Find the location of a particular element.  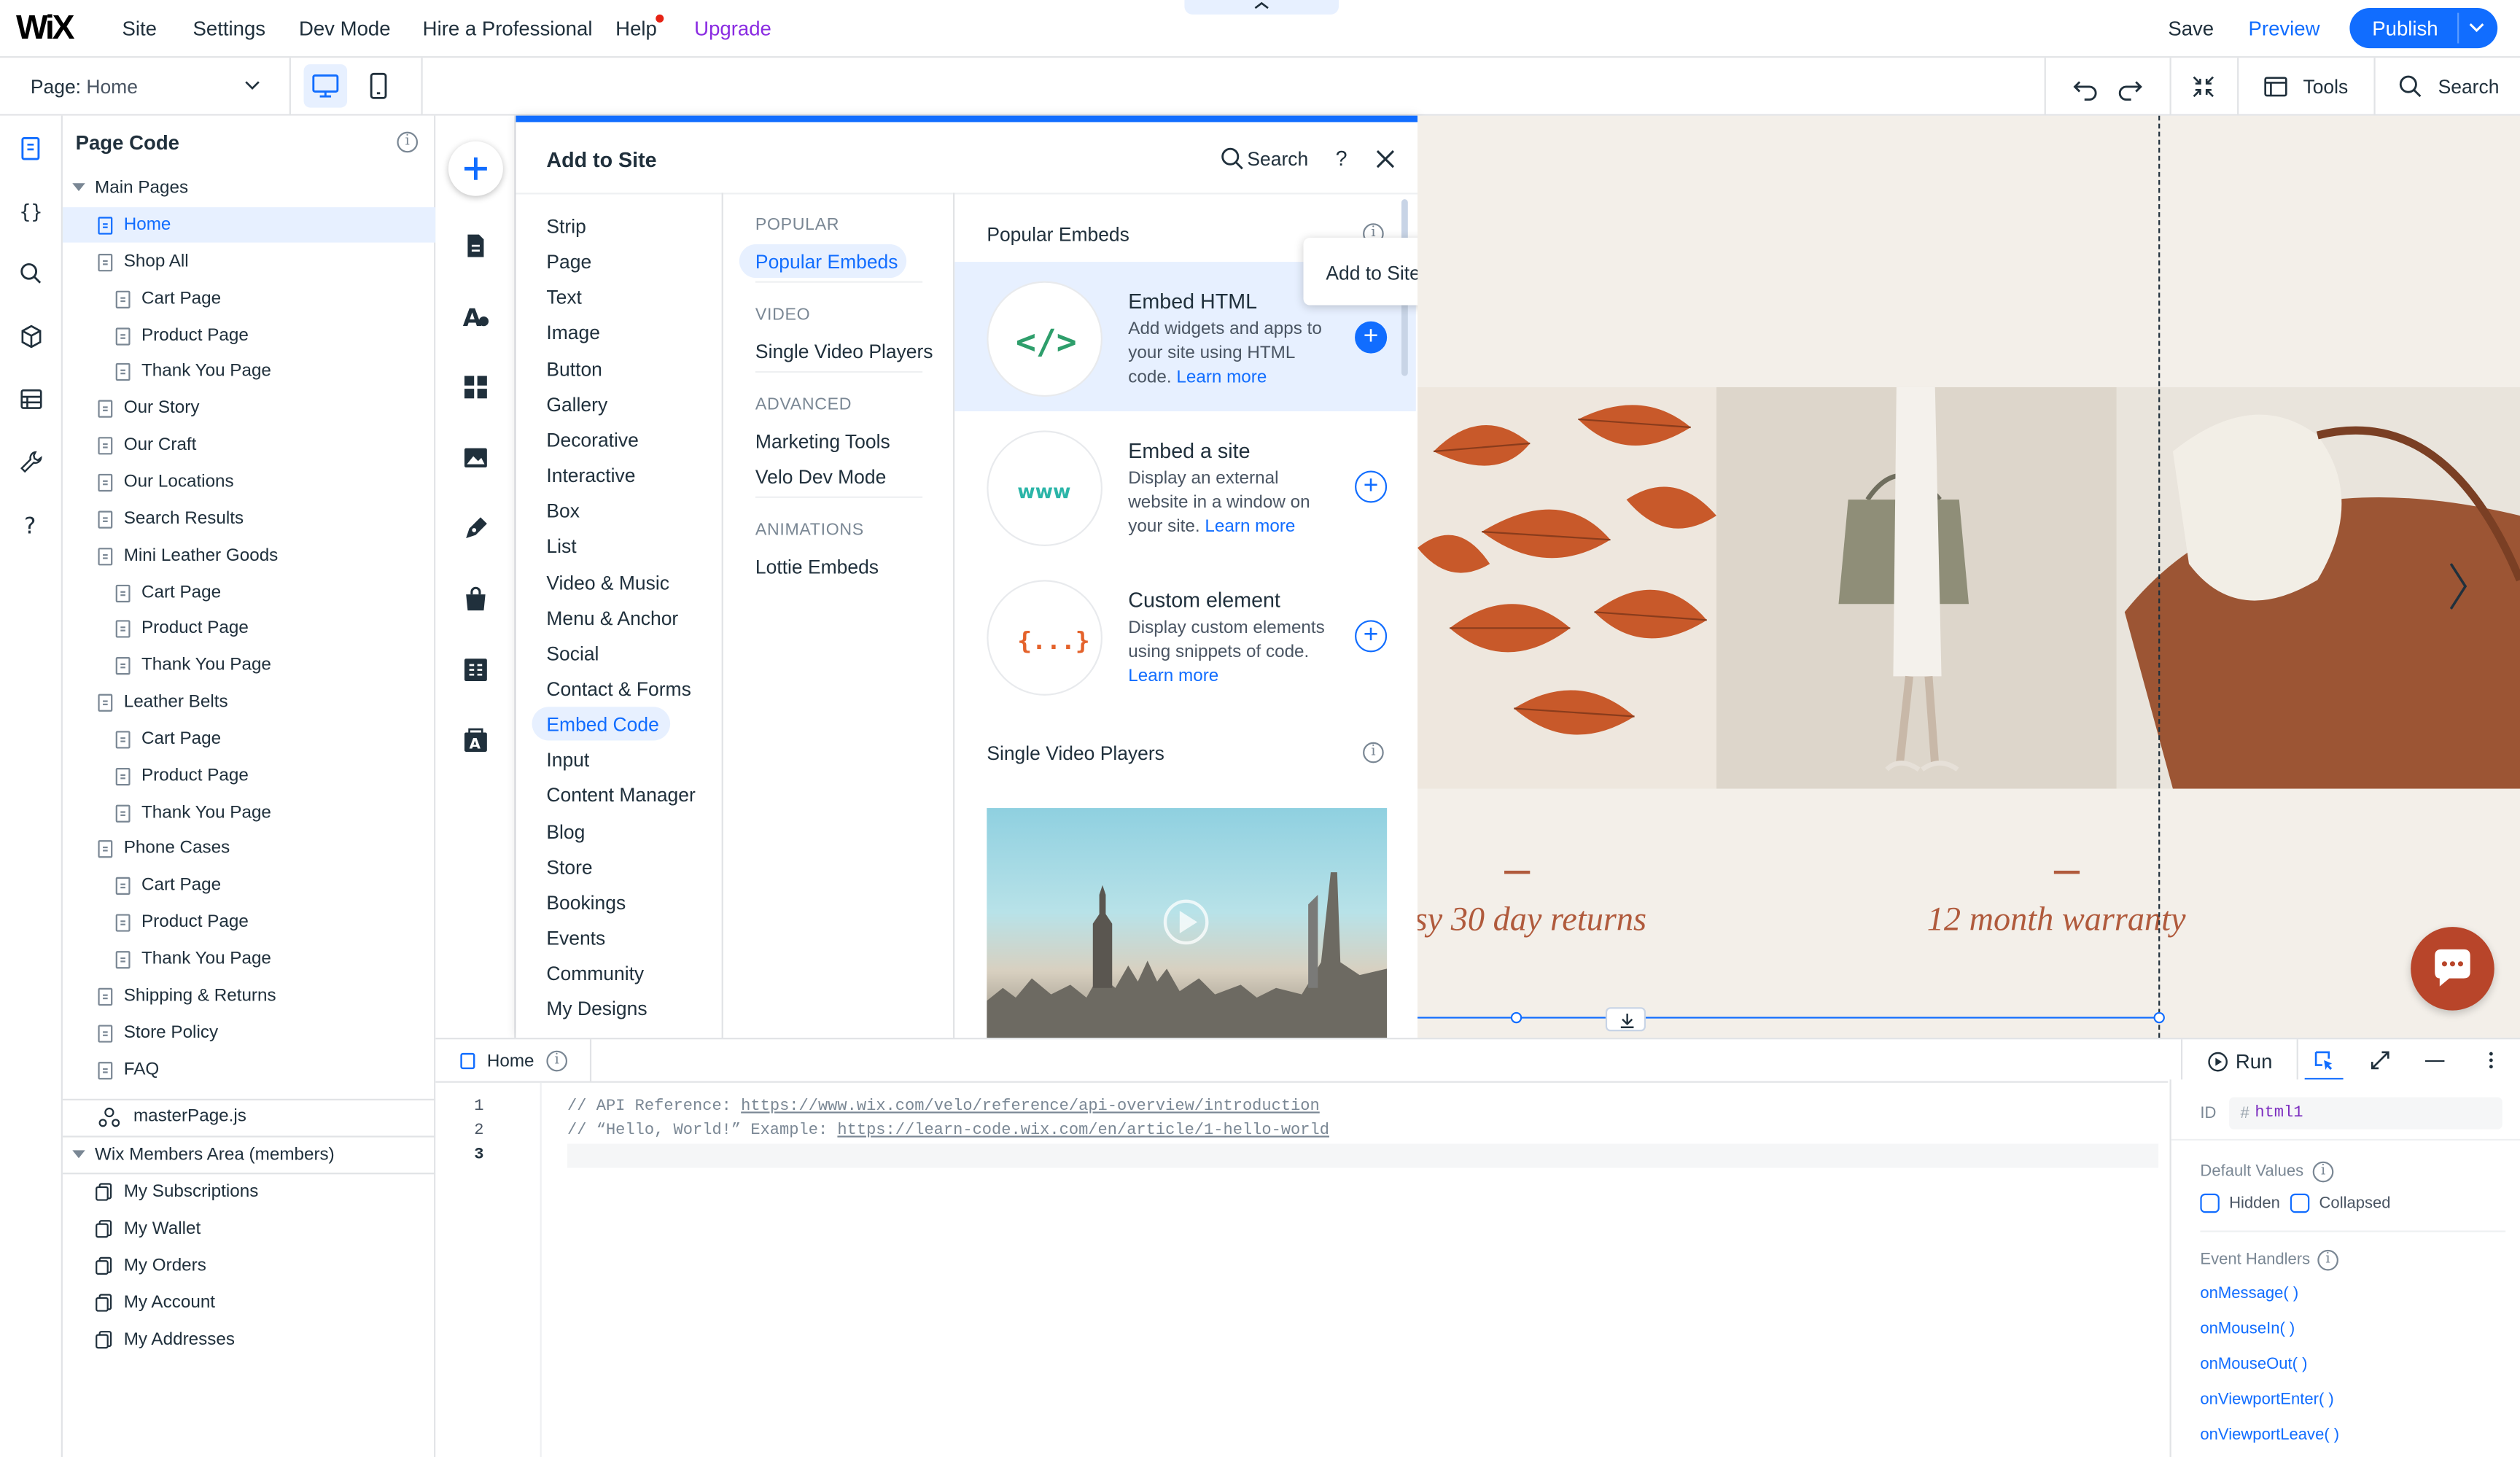

category-item: Store is located at coordinates (569, 867).